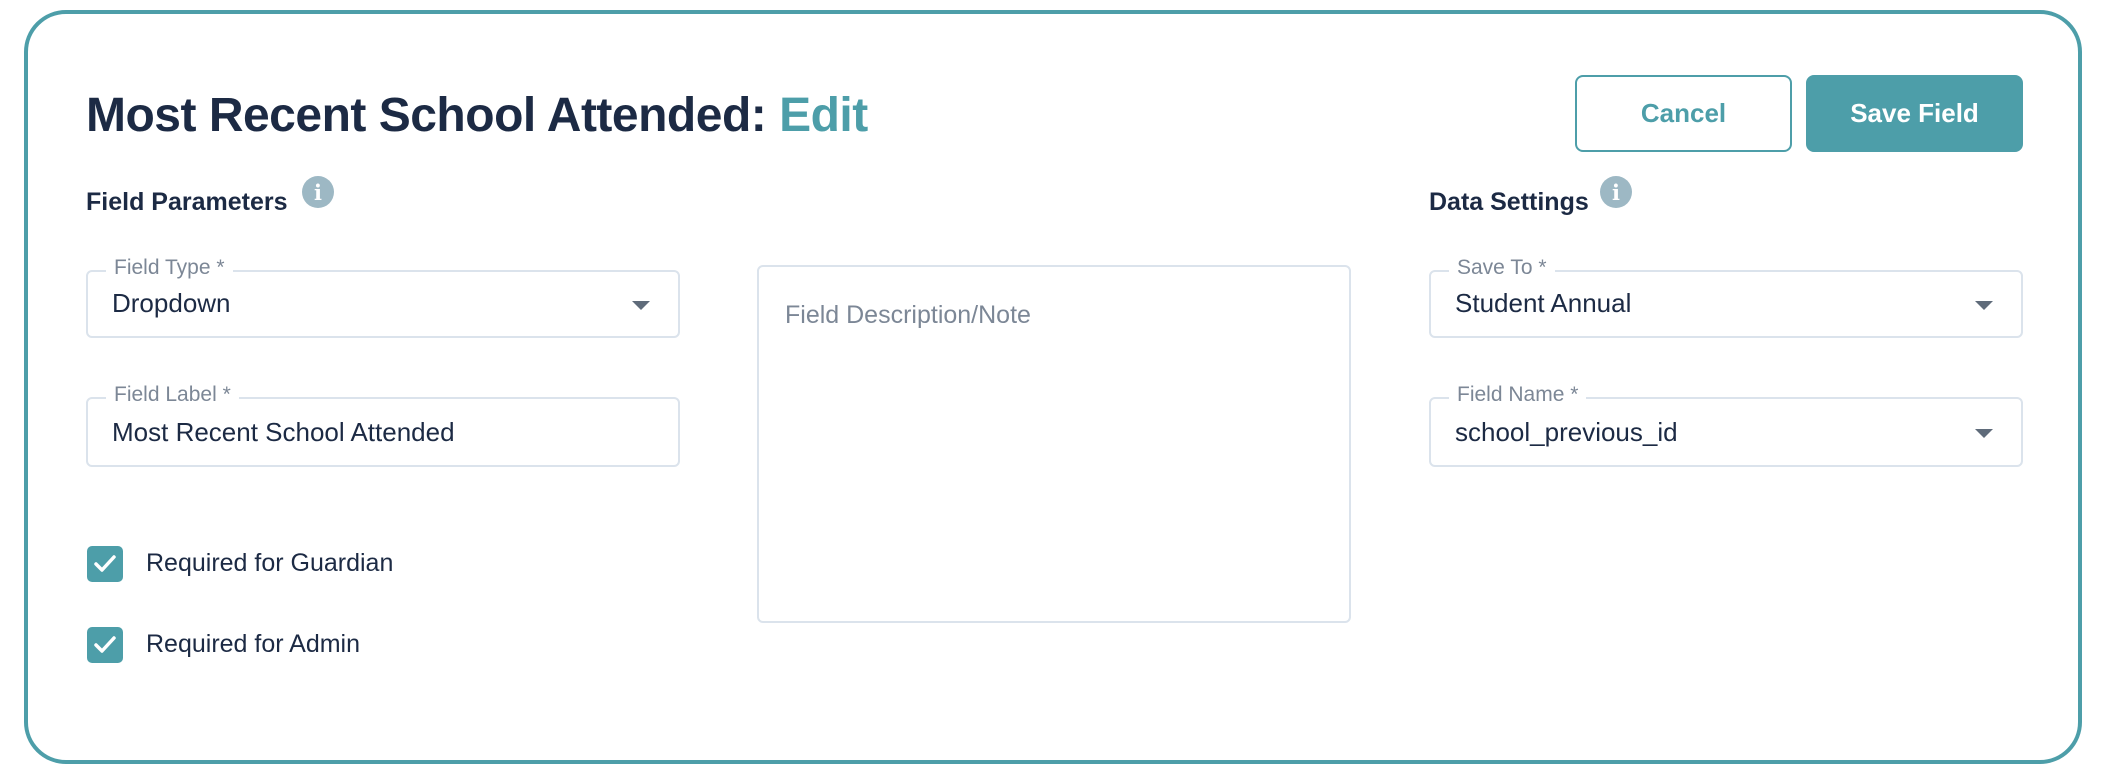 The height and width of the screenshot is (780, 2108). I want to click on save-field-button: Save Field, so click(1914, 113).